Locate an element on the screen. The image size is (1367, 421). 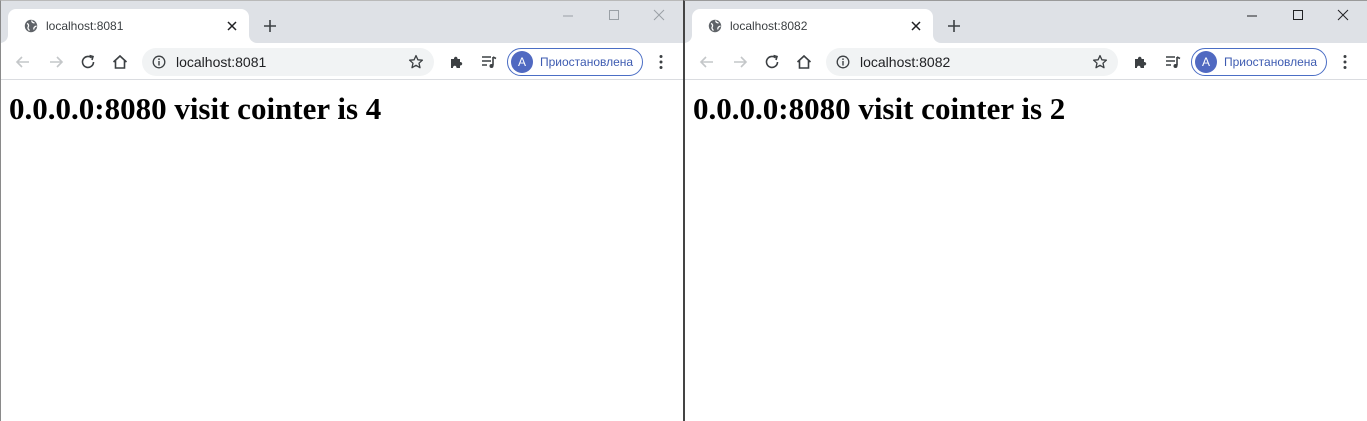
toolbar: localhost:8082 A Приостановлена is located at coordinates (1026, 61).